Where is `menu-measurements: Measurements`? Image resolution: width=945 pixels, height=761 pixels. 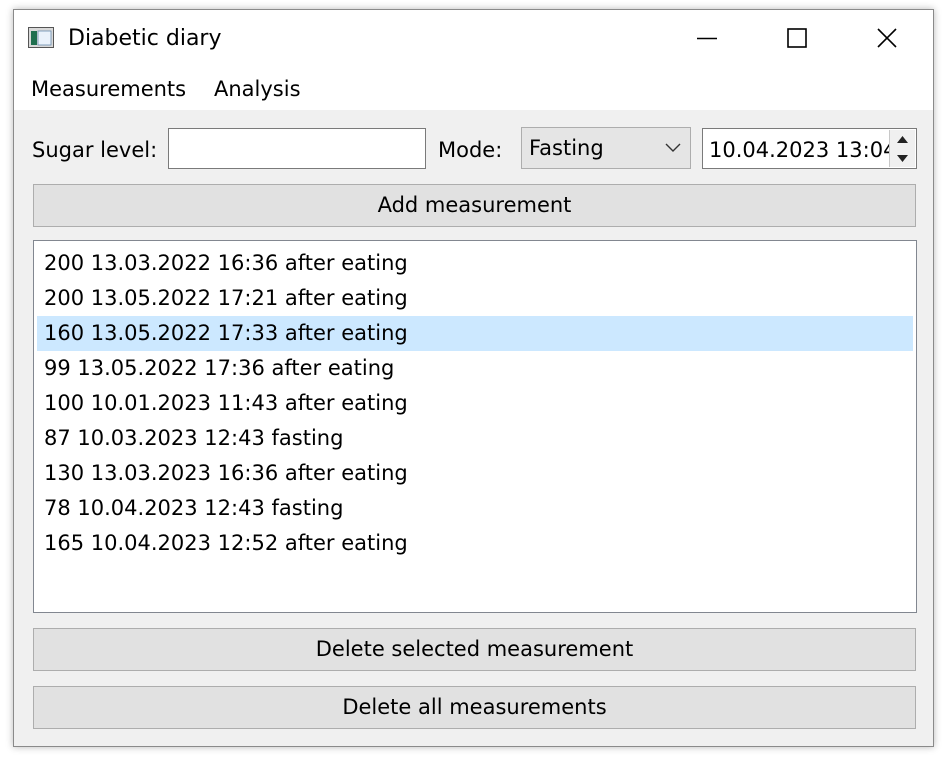
menu-measurements: Measurements is located at coordinates (108, 89).